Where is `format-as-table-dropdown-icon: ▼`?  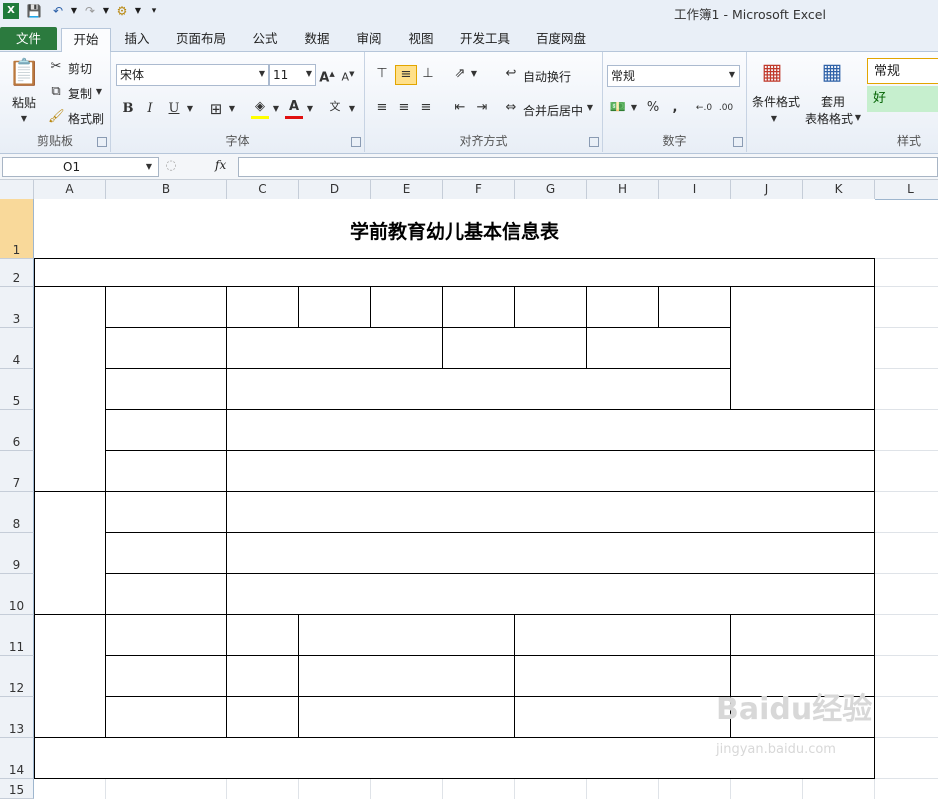 format-as-table-dropdown-icon: ▼ is located at coordinates (858, 118).